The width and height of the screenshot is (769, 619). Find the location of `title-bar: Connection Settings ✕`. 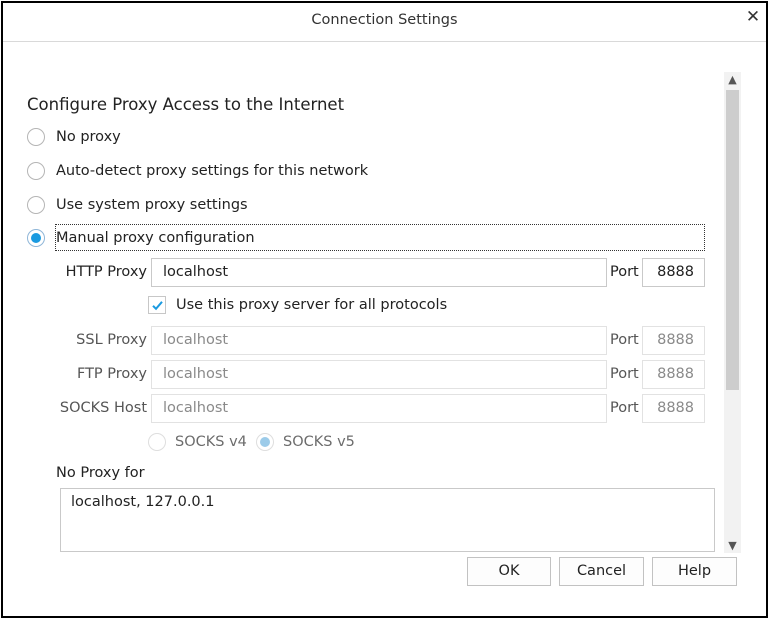

title-bar: Connection Settings ✕ is located at coordinates (384, 22).